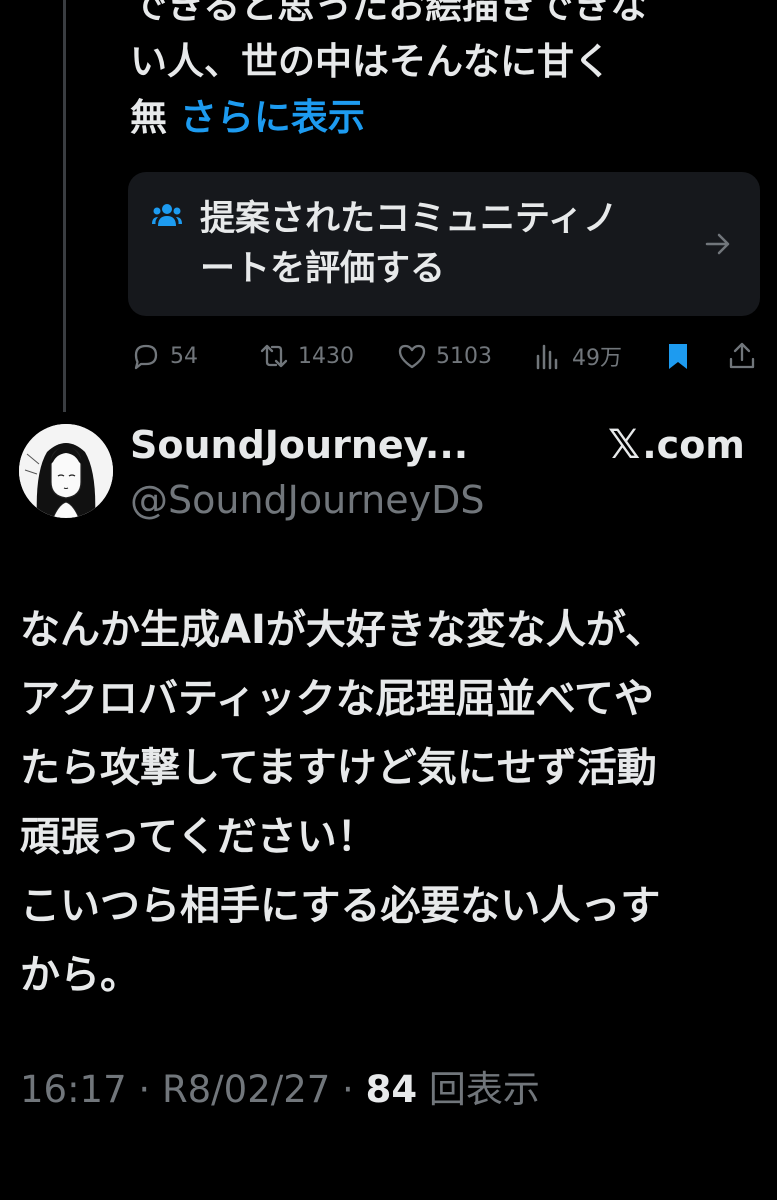  What do you see at coordinates (167, 215) in the screenshot?
I see `people-icon` at bounding box center [167, 215].